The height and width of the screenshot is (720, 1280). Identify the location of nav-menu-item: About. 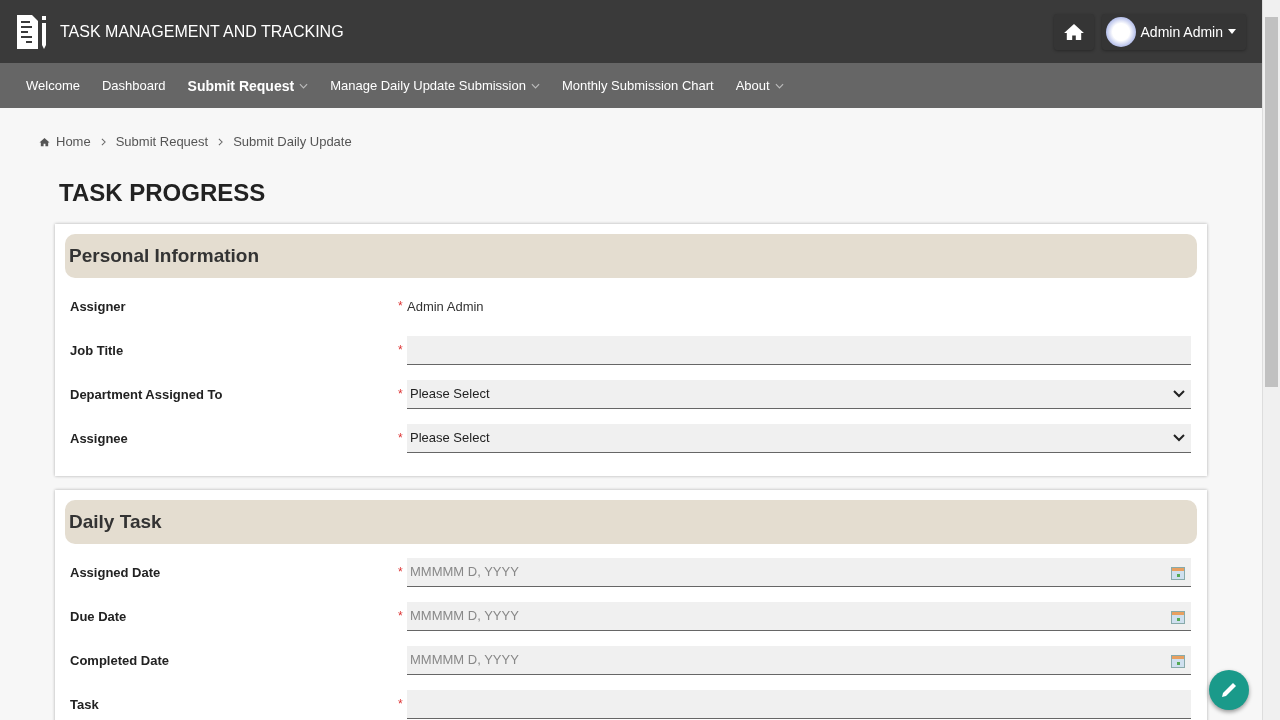
(759, 85).